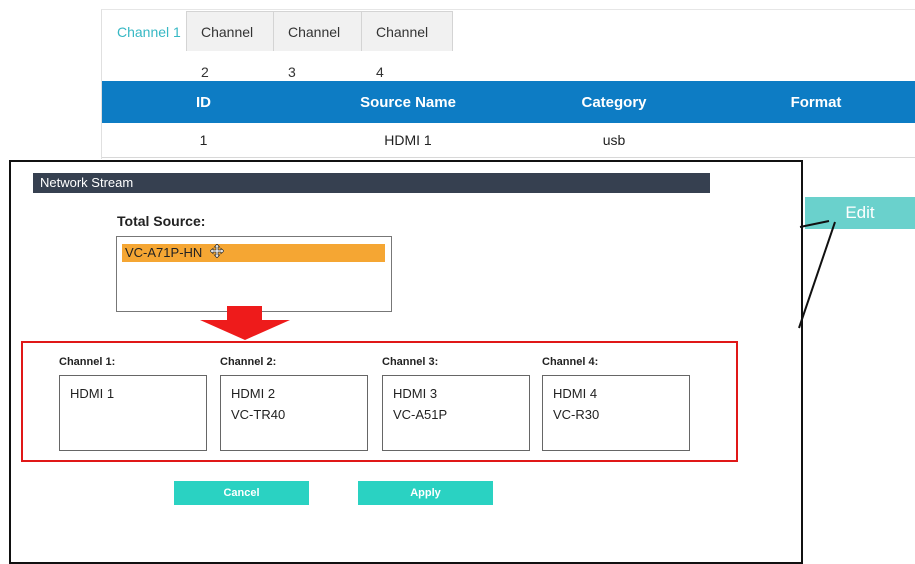 This screenshot has height=564, width=915. I want to click on total-source-label: Total Source:, so click(161, 221).